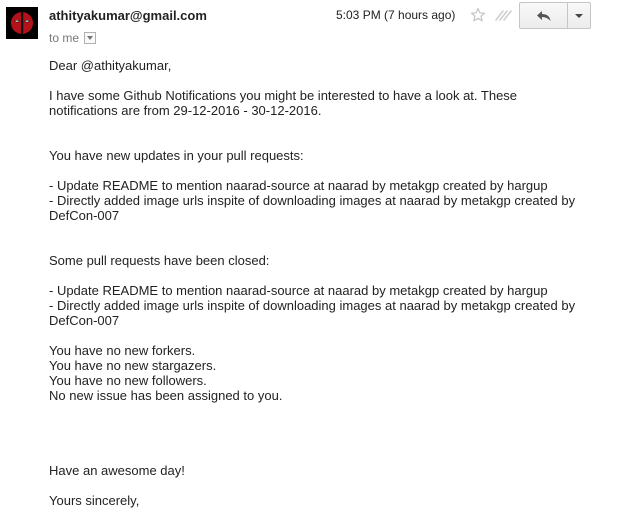 The image size is (622, 529). I want to click on show-details-dropdown-icon, so click(90, 38).